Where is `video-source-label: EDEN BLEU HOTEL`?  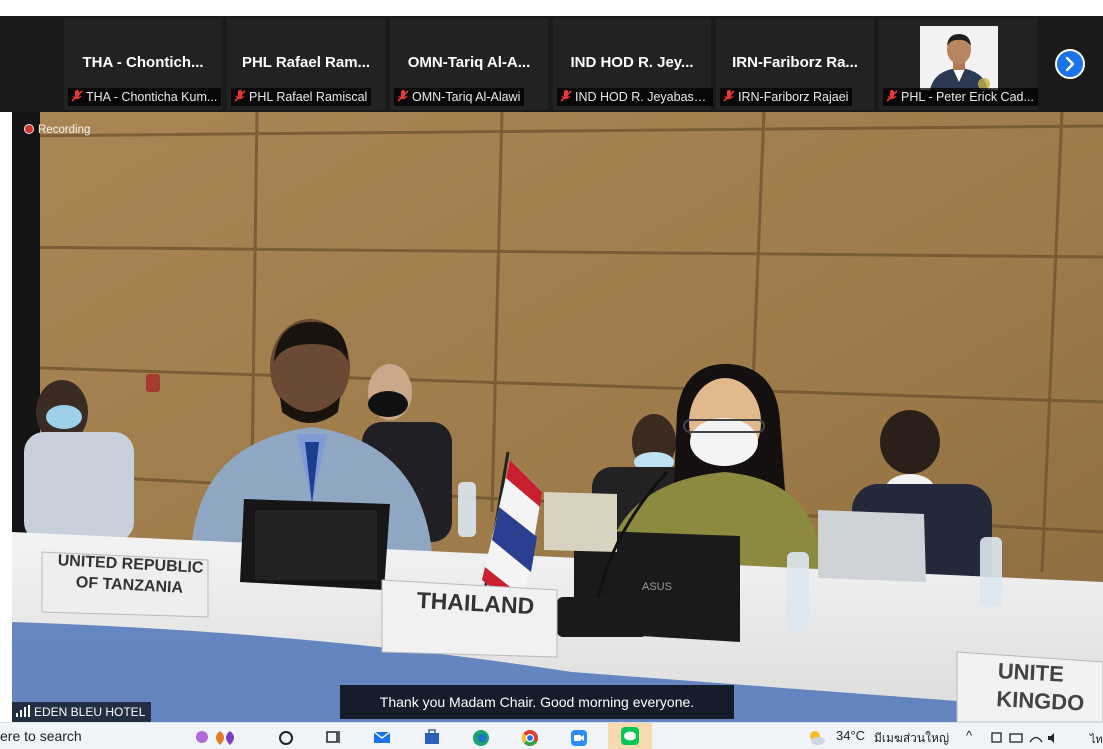
video-source-label: EDEN BLEU HOTEL is located at coordinates (82, 712).